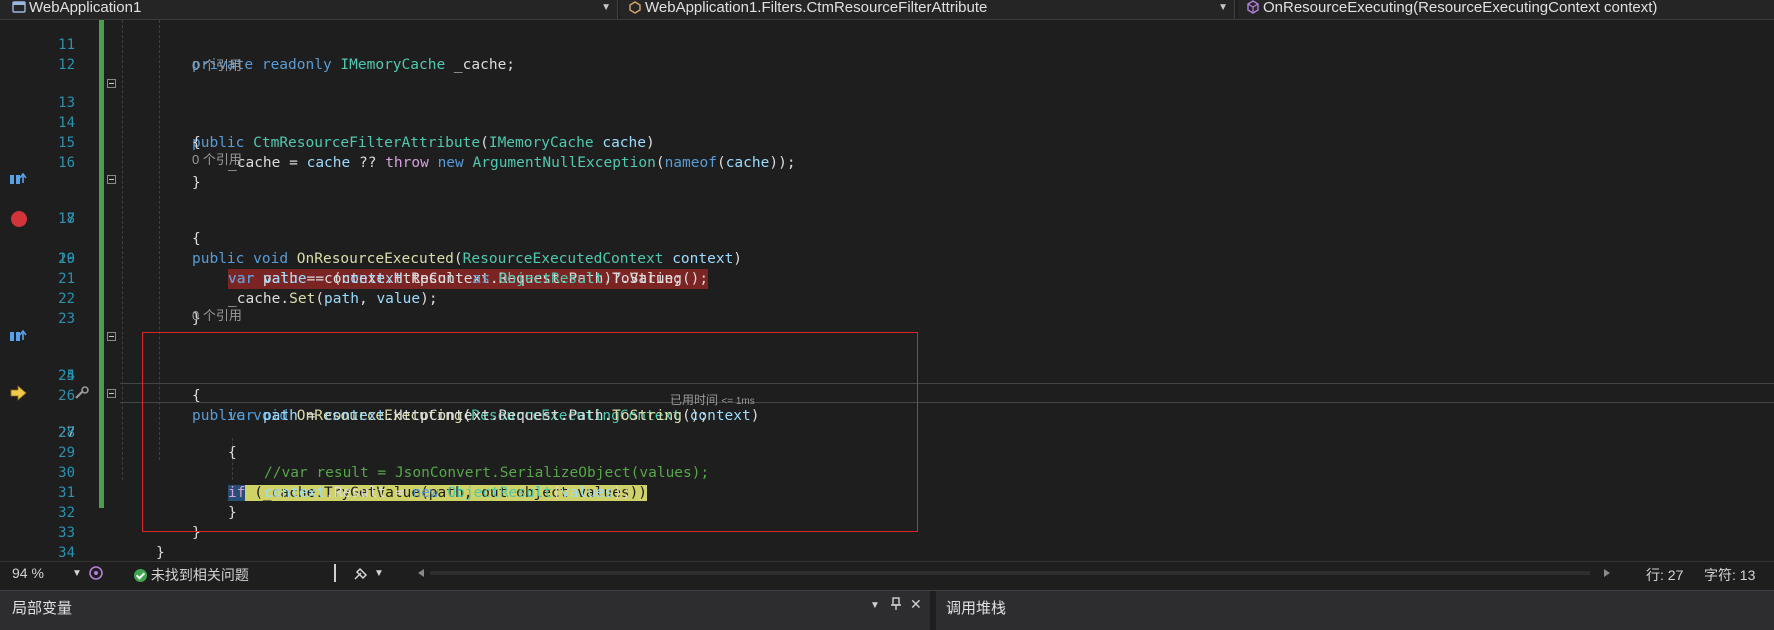 The width and height of the screenshot is (1774, 630). I want to click on execution-arrow-icon, so click(19, 393).